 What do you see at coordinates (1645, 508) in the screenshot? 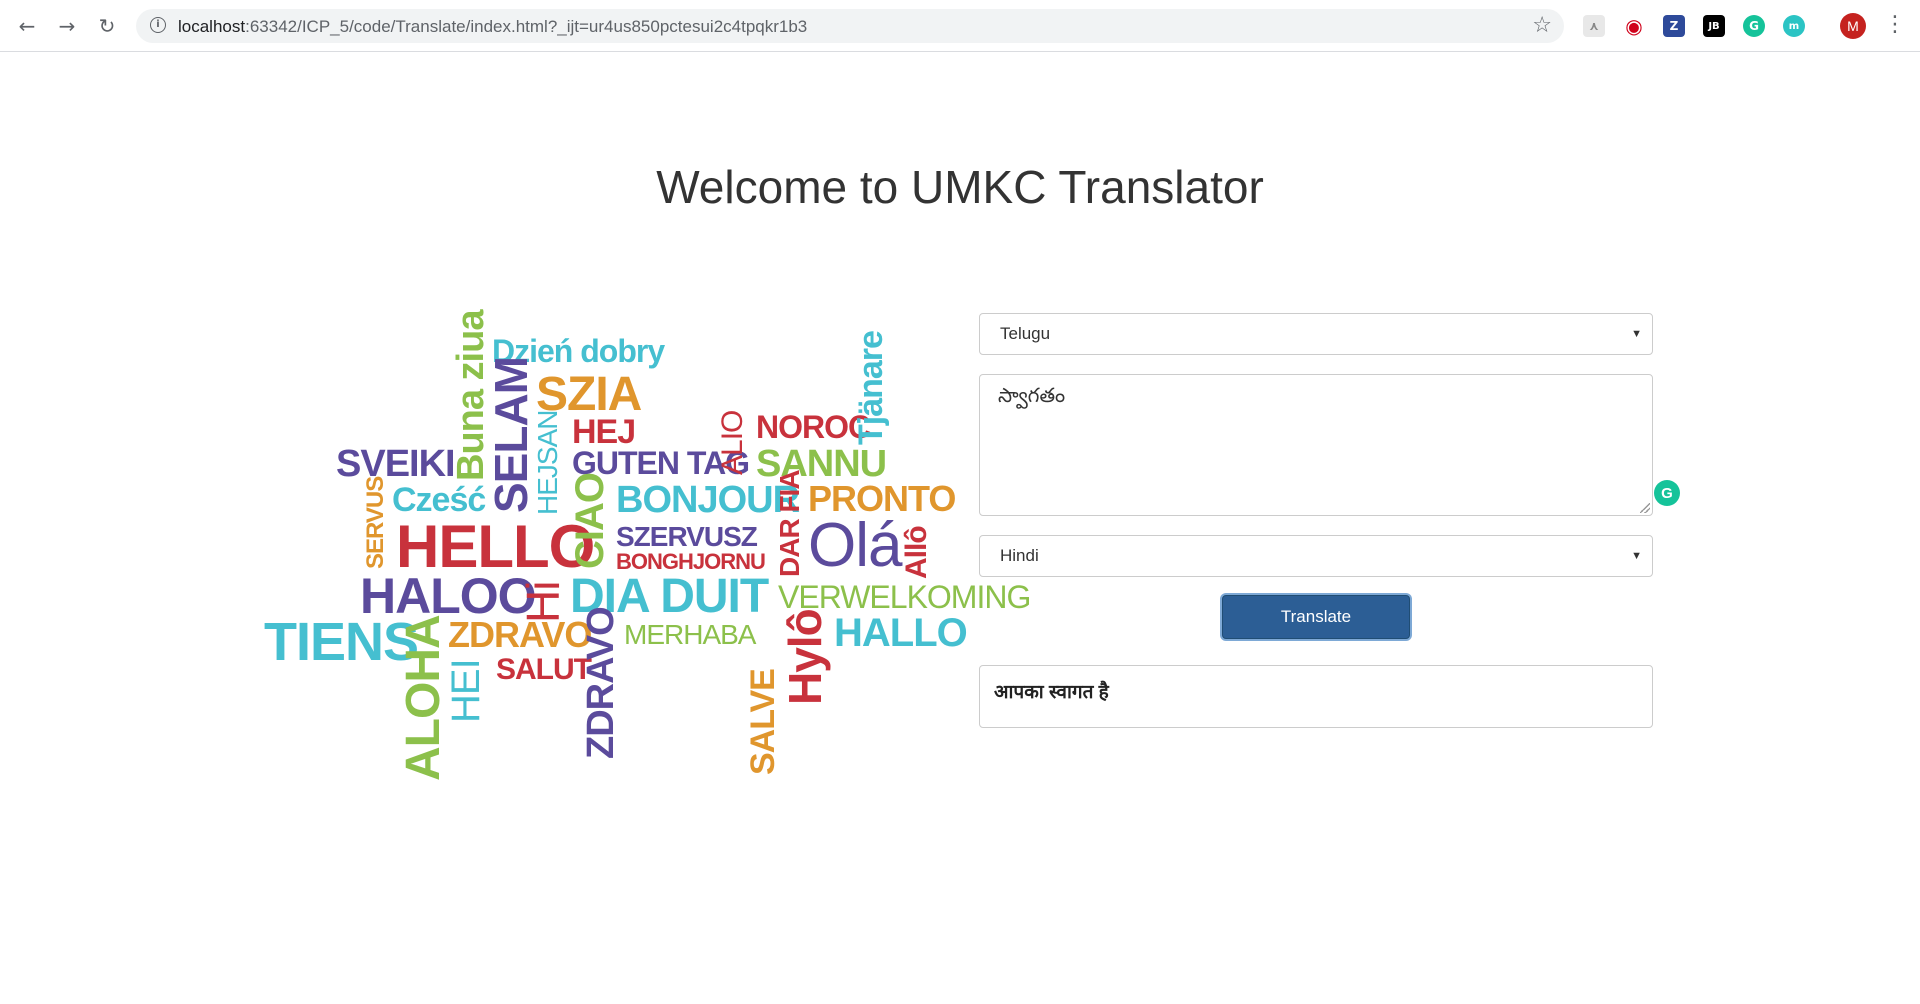
I see `resize-handle-icon` at bounding box center [1645, 508].